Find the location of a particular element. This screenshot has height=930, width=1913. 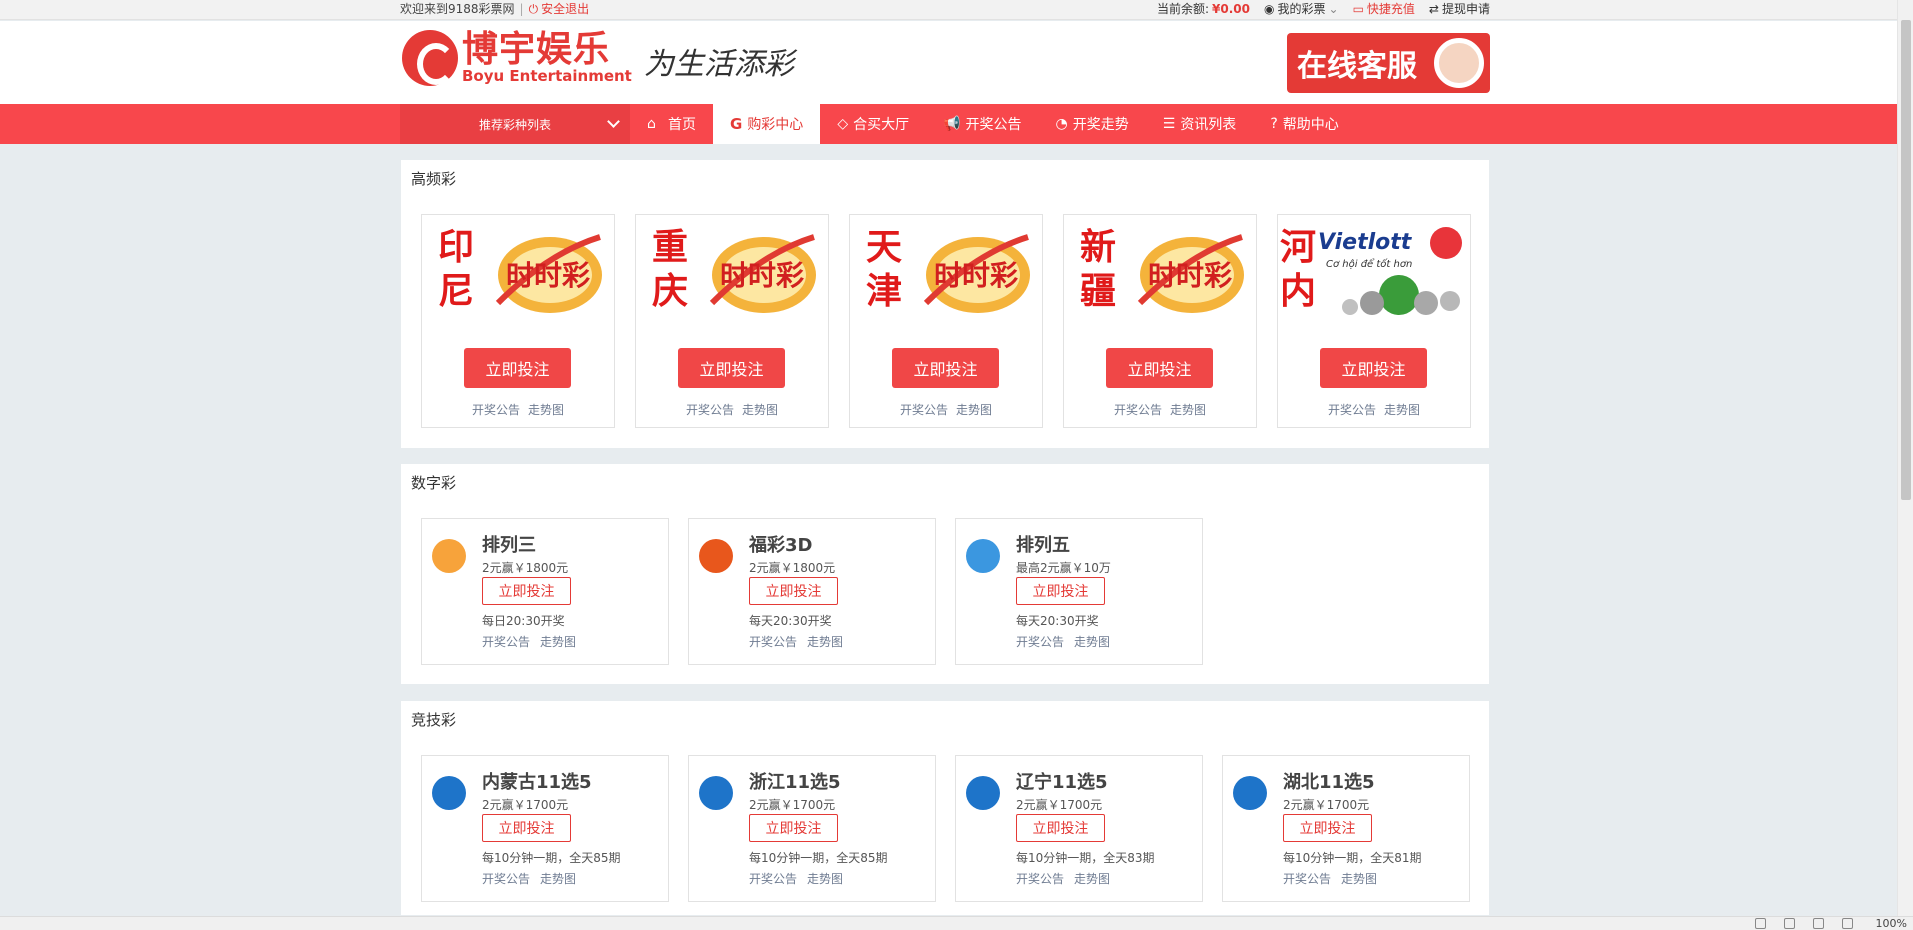

nav-draw-notice: 📢 开奖公告 is located at coordinates (982, 124).